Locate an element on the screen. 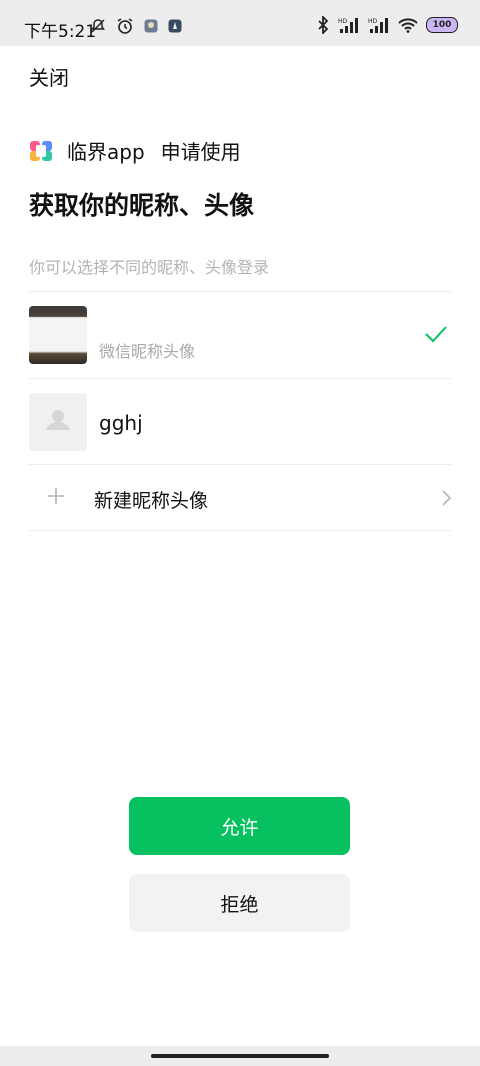  bluetooth-icon is located at coordinates (323, 25).